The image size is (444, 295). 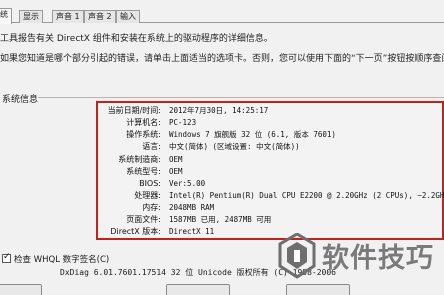 What do you see at coordinates (139, 159) in the screenshot?
I see `info-label: 系统制造商:` at bounding box center [139, 159].